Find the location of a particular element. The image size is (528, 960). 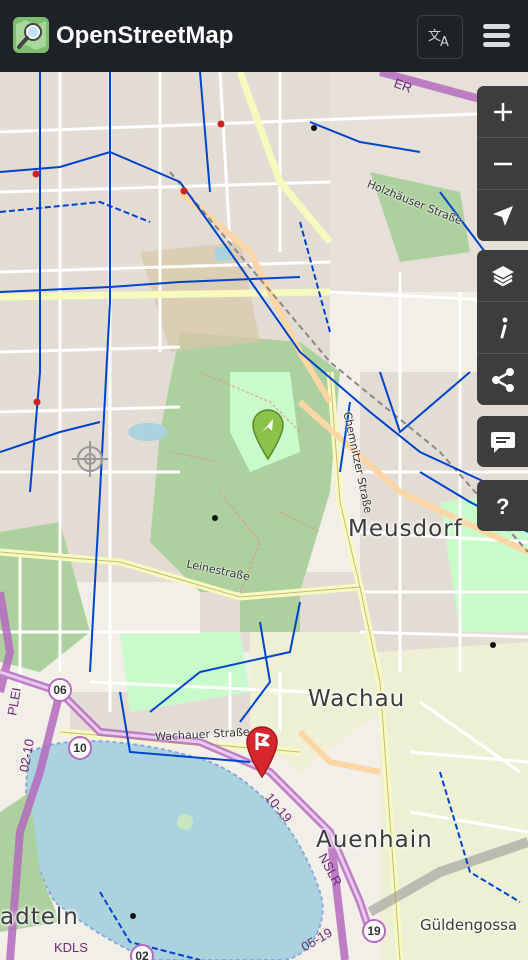

zoom-controls is located at coordinates (502, 163).